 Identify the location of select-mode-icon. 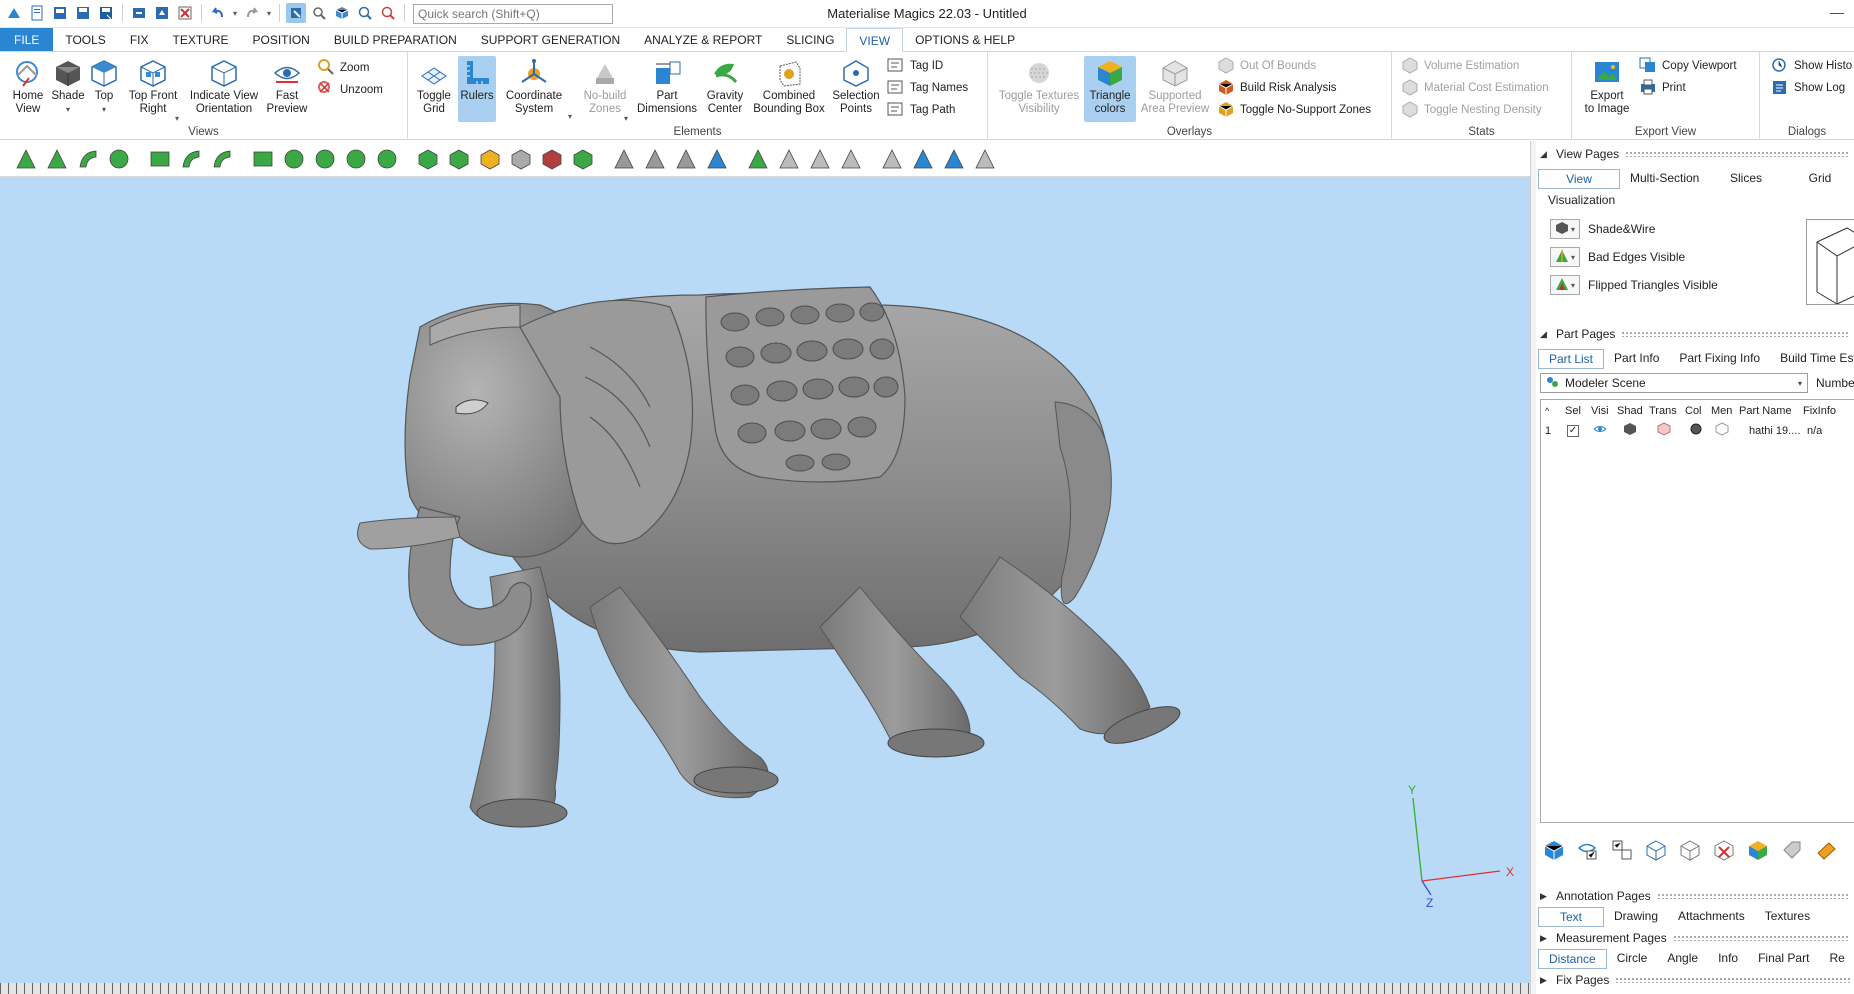
(296, 13).